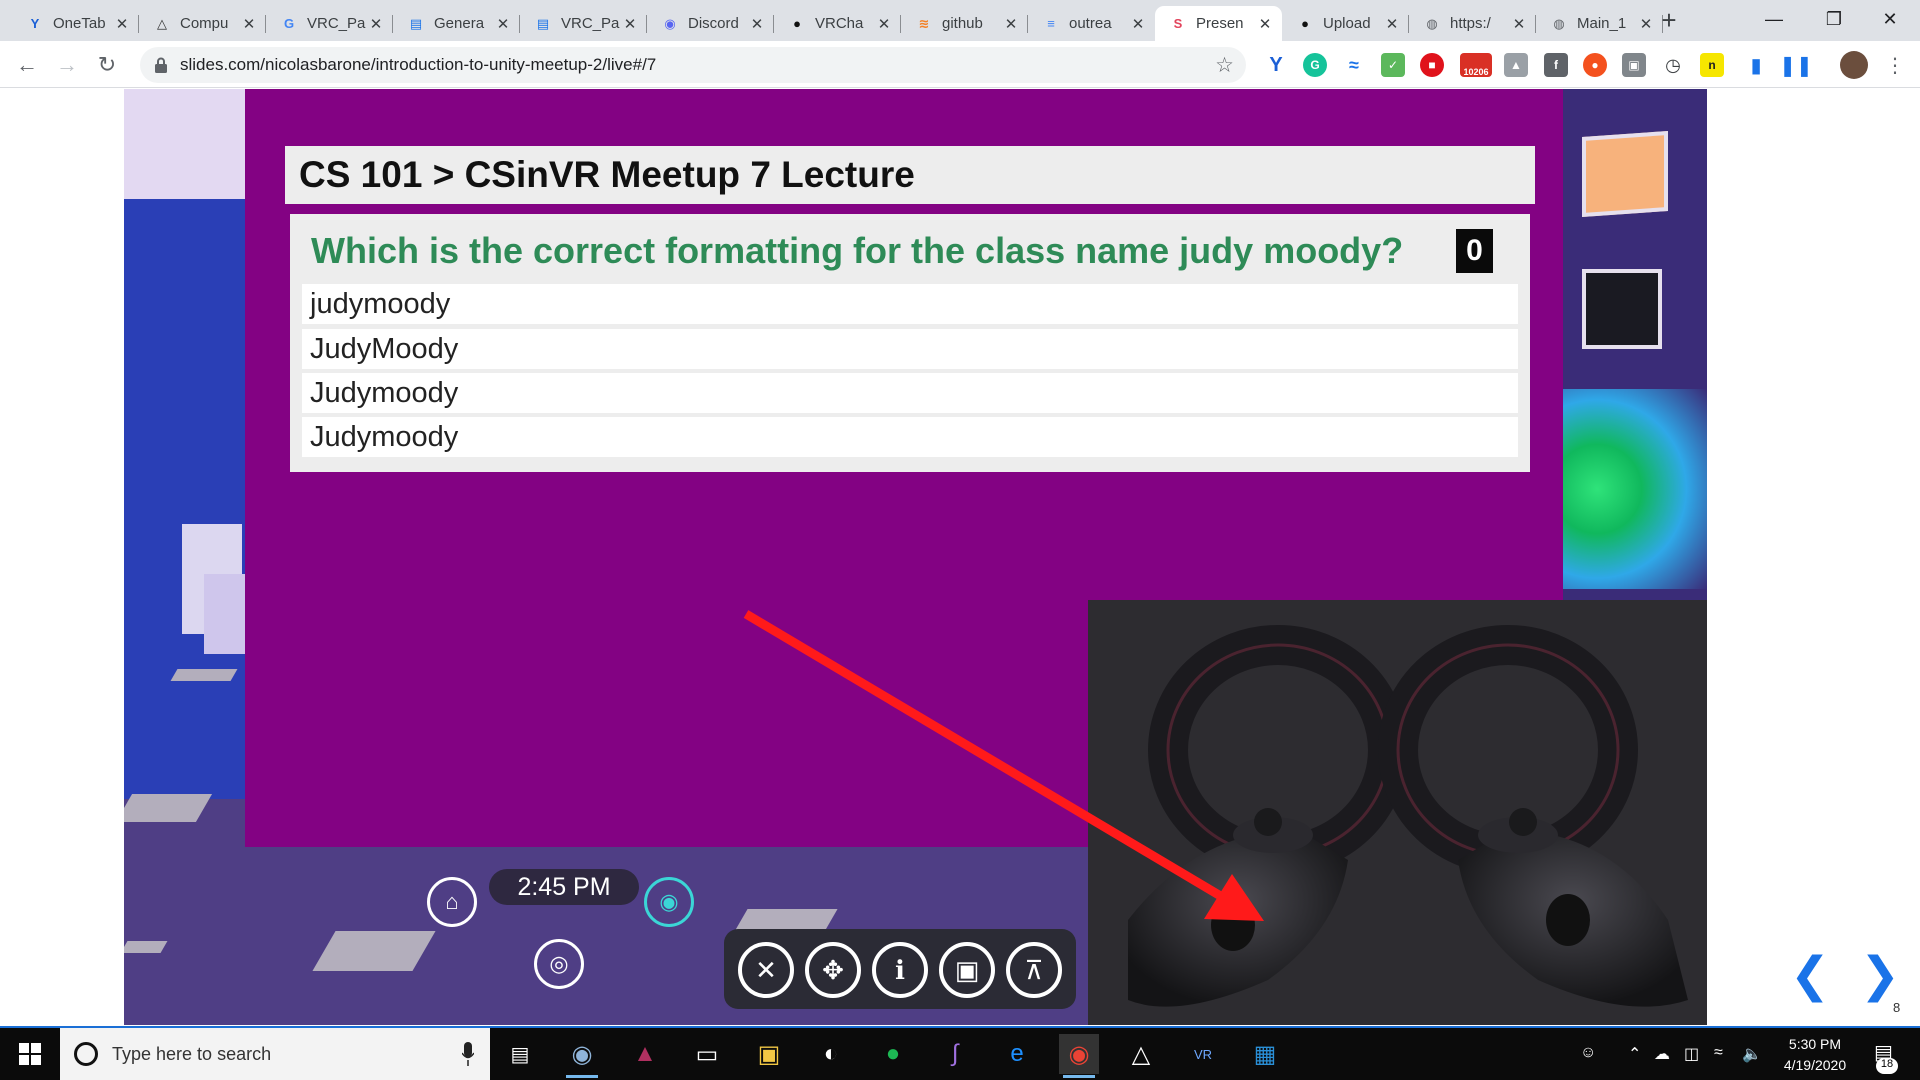  I want to click on next-slide-button: ❯, so click(1880, 975).